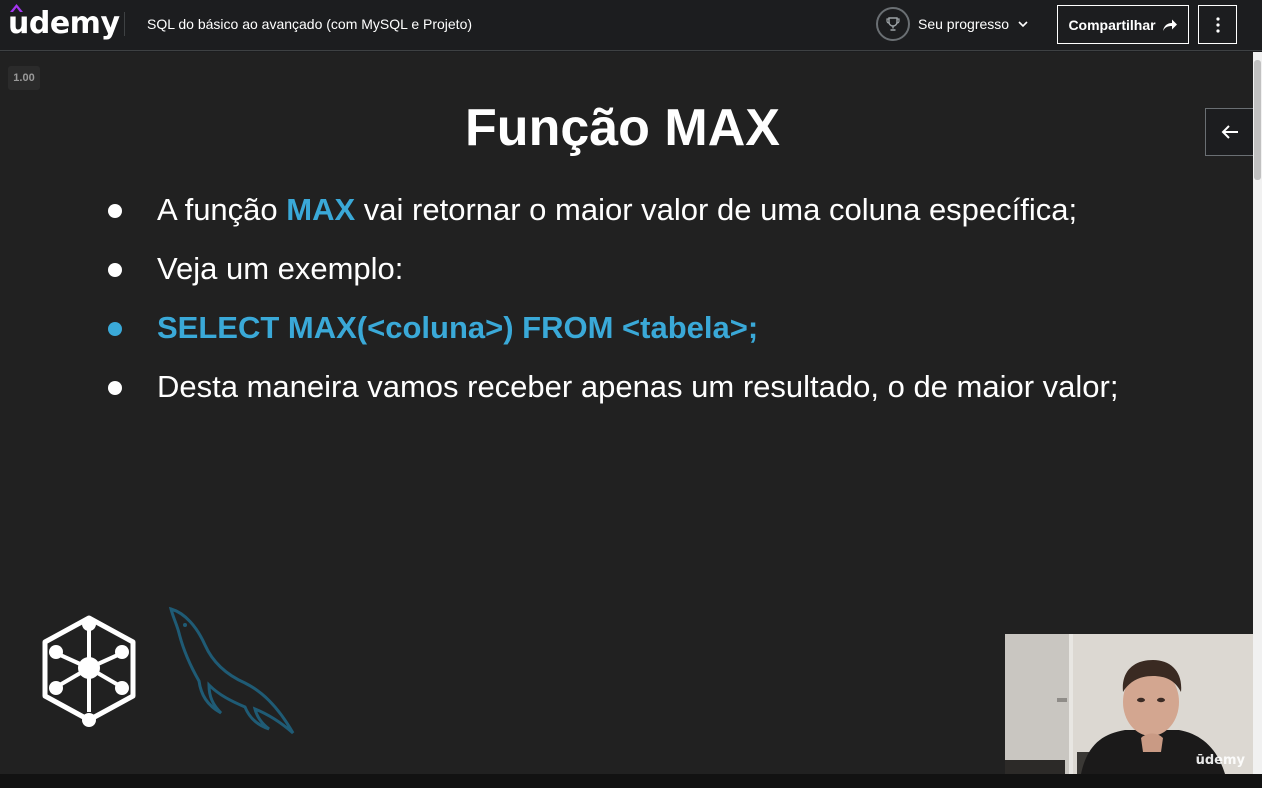  What do you see at coordinates (458, 327) in the screenshot?
I see `bullet-code-text: SELECT MAX(<coluna>) FROM <tabela>;` at bounding box center [458, 327].